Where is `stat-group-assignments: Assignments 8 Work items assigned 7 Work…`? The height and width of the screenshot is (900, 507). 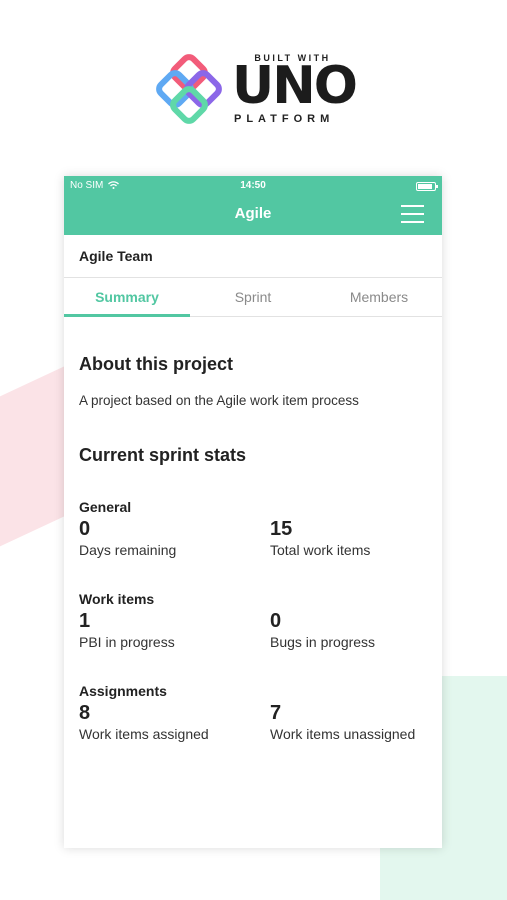
stat-group-assignments: Assignments 8 Work items assigned 7 Work… is located at coordinates (254, 712).